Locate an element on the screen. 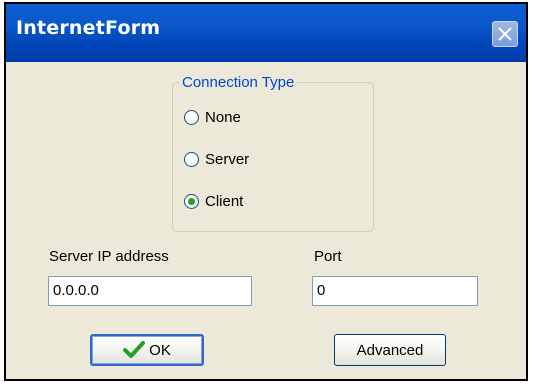 This screenshot has width=534, height=387. title-bar: InternetForm is located at coordinates (266, 33).